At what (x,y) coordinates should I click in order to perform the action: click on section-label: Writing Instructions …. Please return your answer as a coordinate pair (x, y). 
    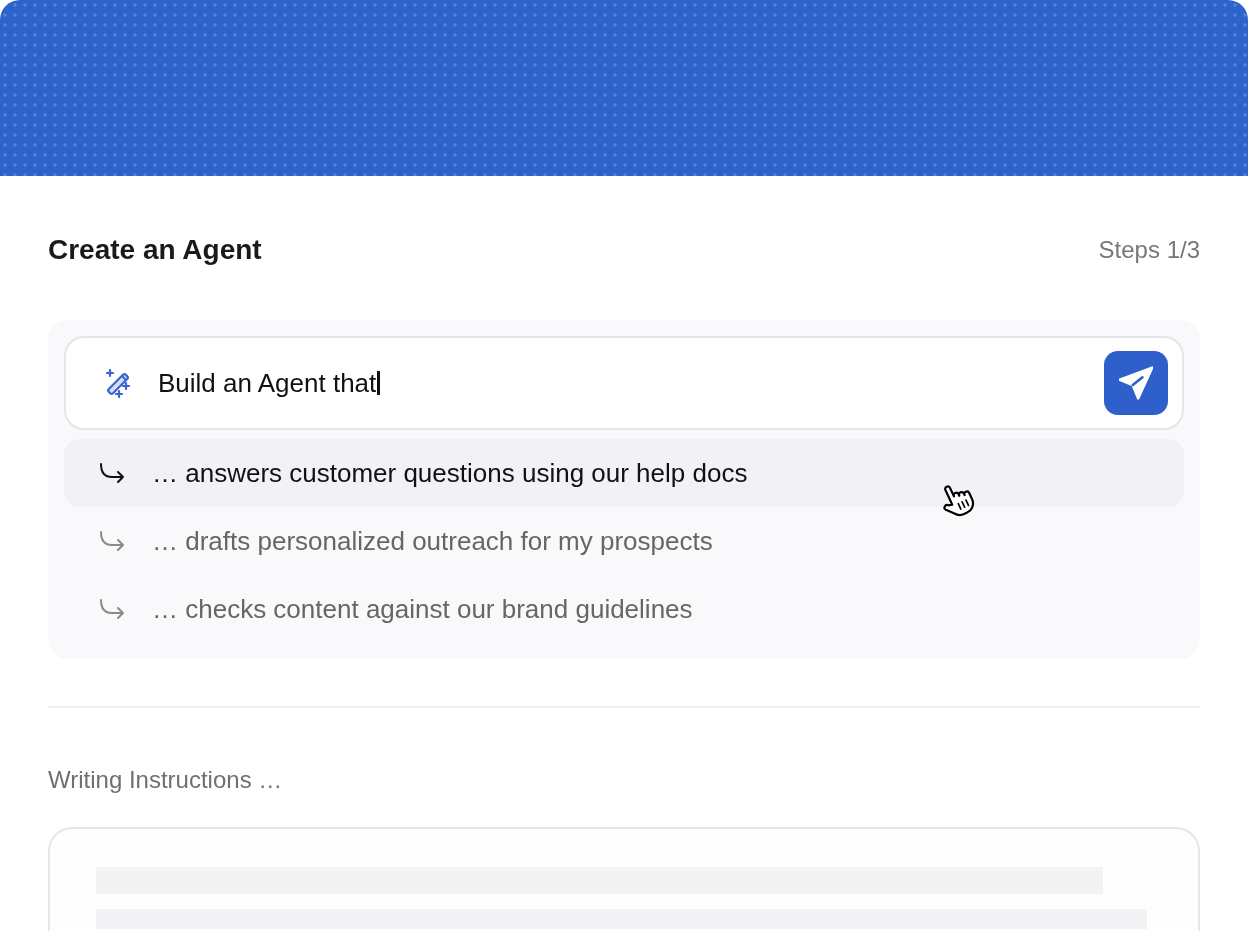
    Looking at the image, I should click on (166, 780).